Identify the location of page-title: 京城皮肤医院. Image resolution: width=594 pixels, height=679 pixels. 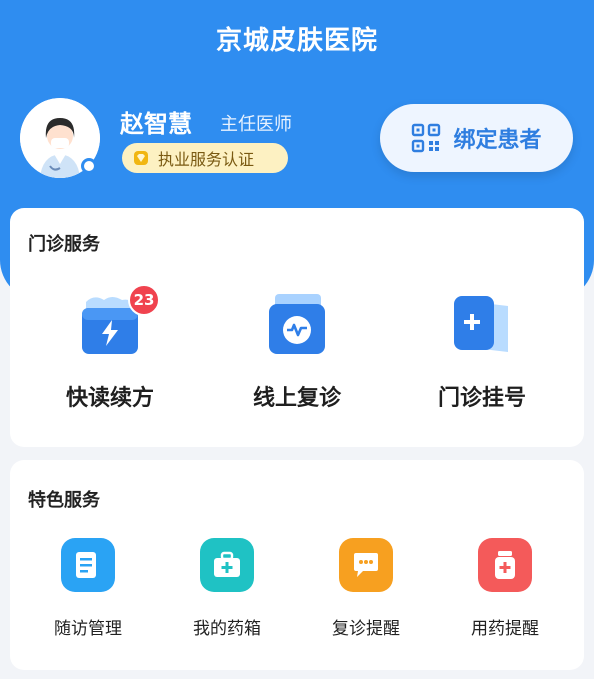
(296, 41).